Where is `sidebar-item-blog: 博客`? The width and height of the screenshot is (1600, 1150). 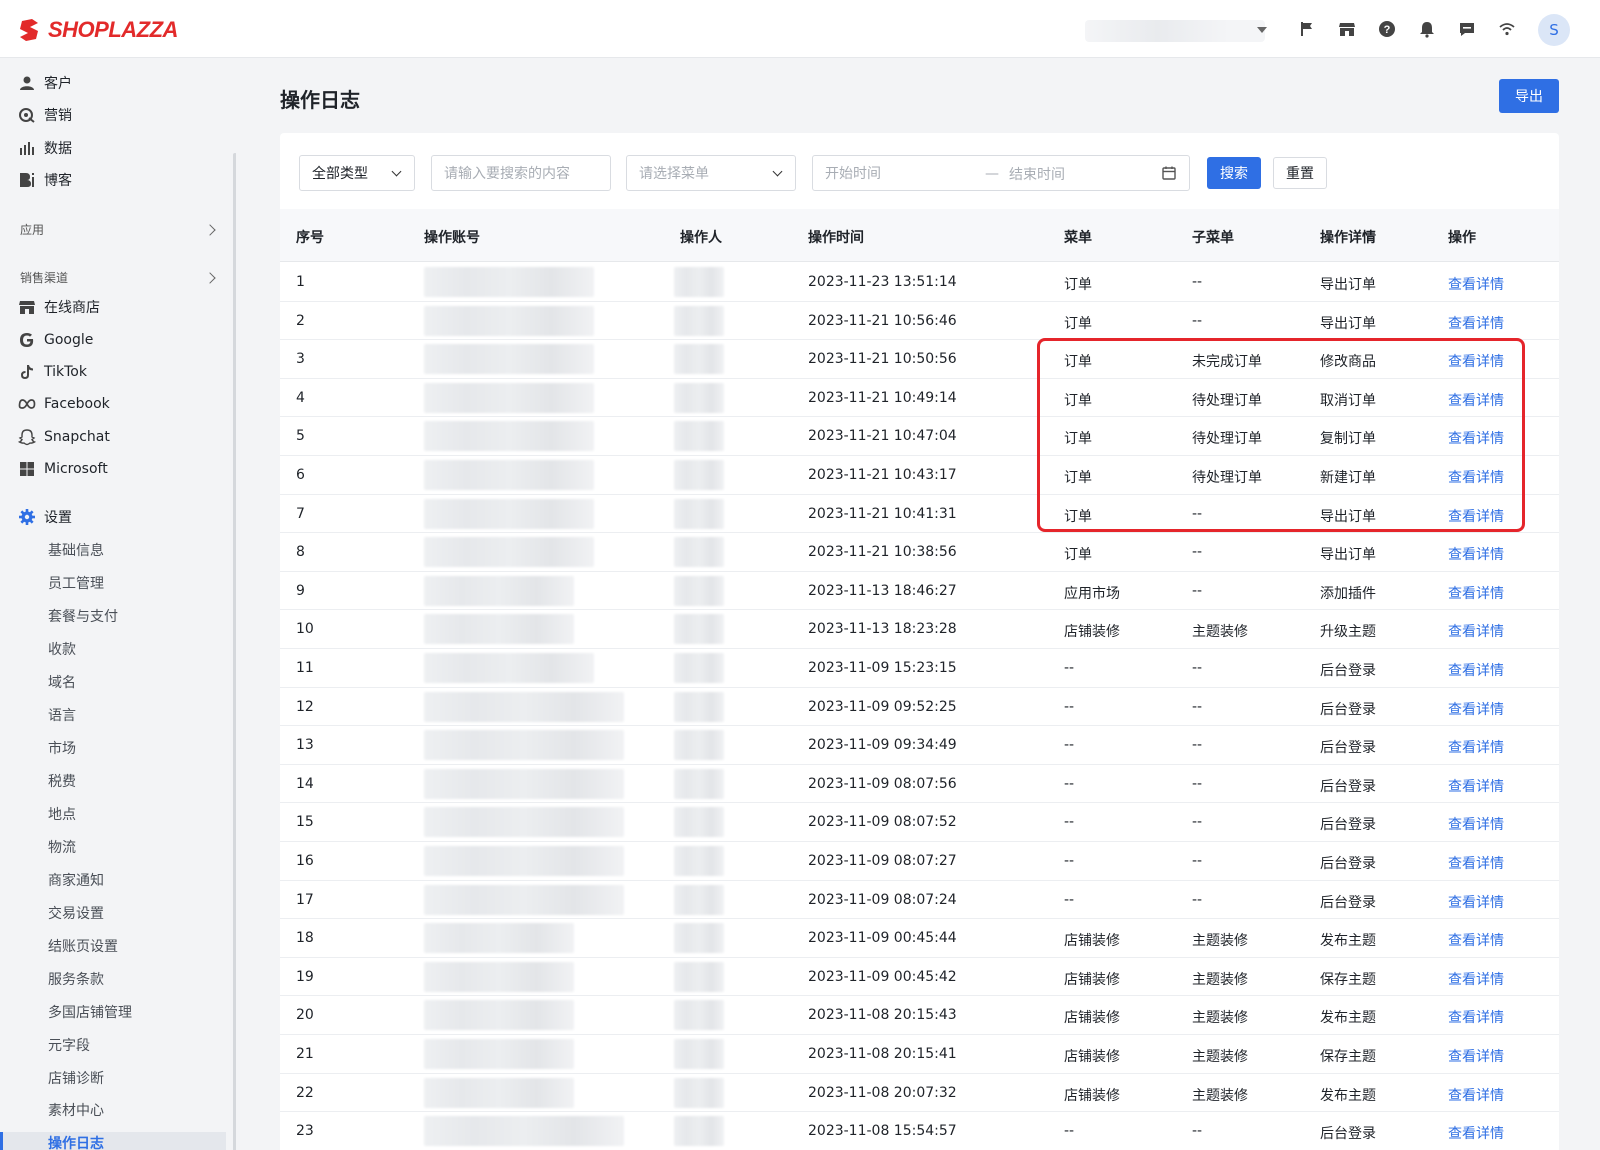 sidebar-item-blog: 博客 is located at coordinates (115, 180).